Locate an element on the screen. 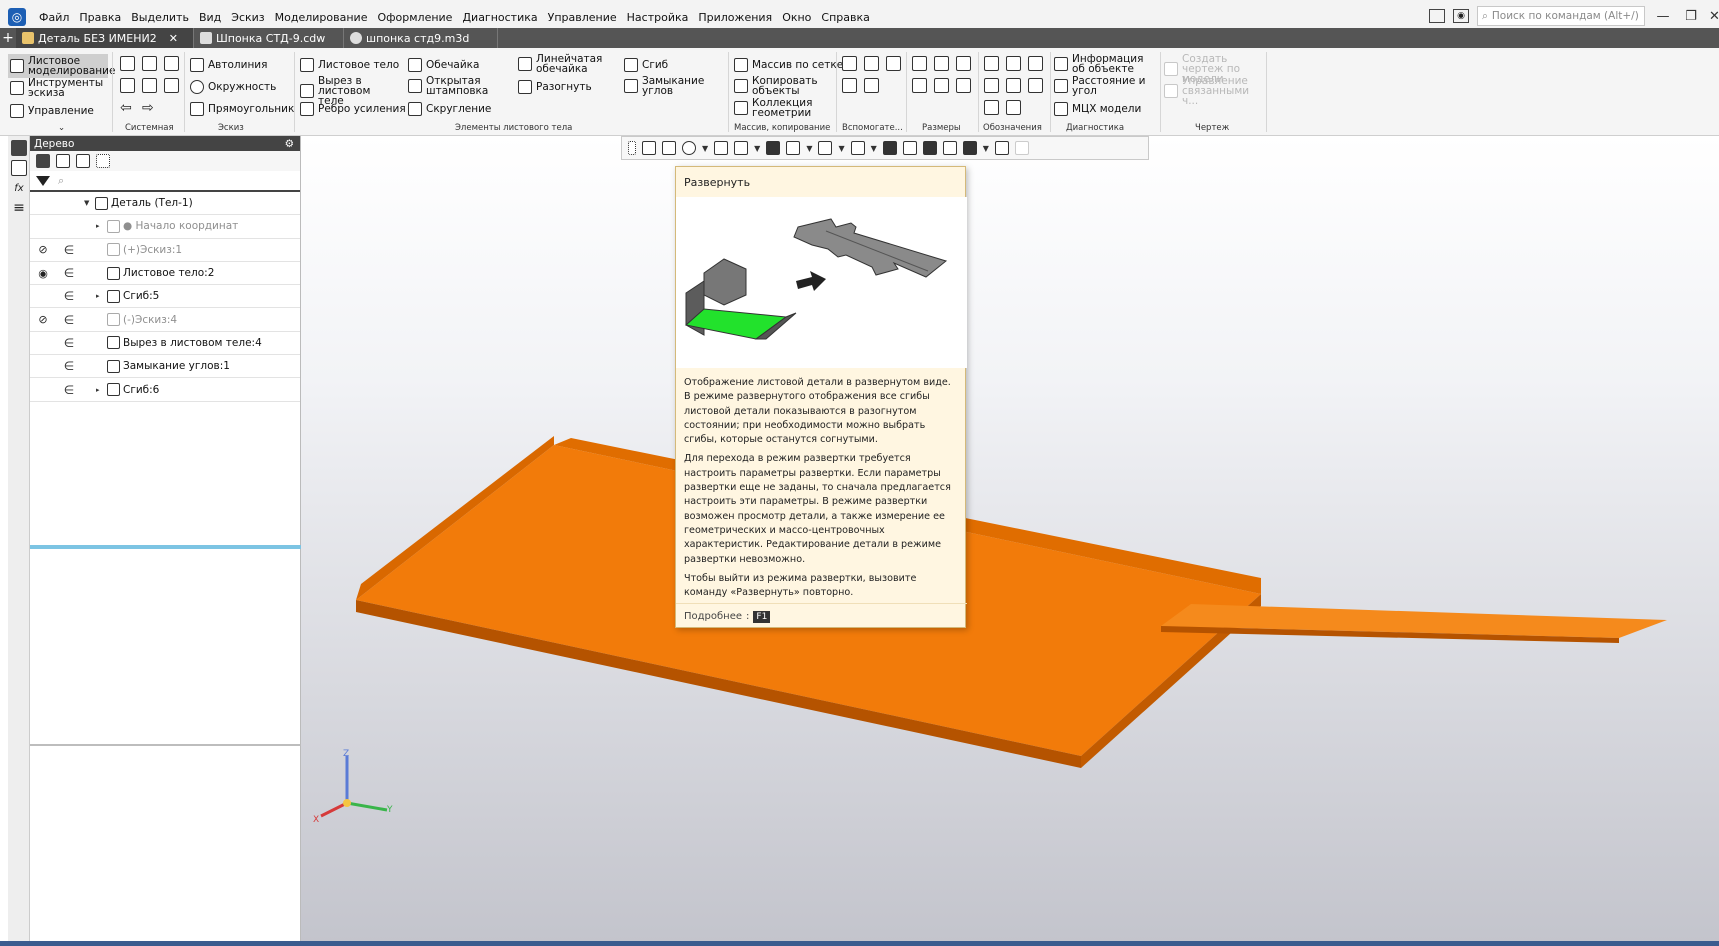  filter-icon is located at coordinates (43, 180).